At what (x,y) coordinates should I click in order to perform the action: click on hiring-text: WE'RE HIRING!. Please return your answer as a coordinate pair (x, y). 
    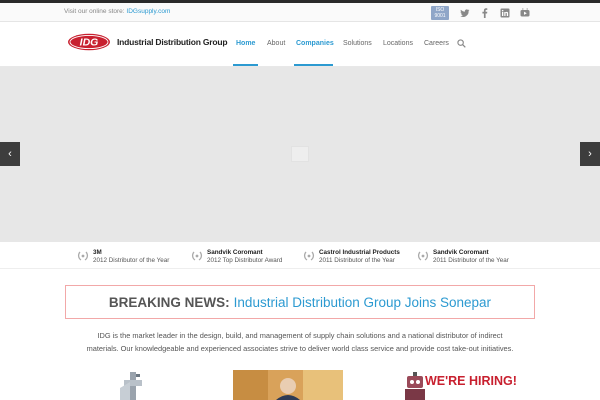
    Looking at the image, I should click on (471, 381).